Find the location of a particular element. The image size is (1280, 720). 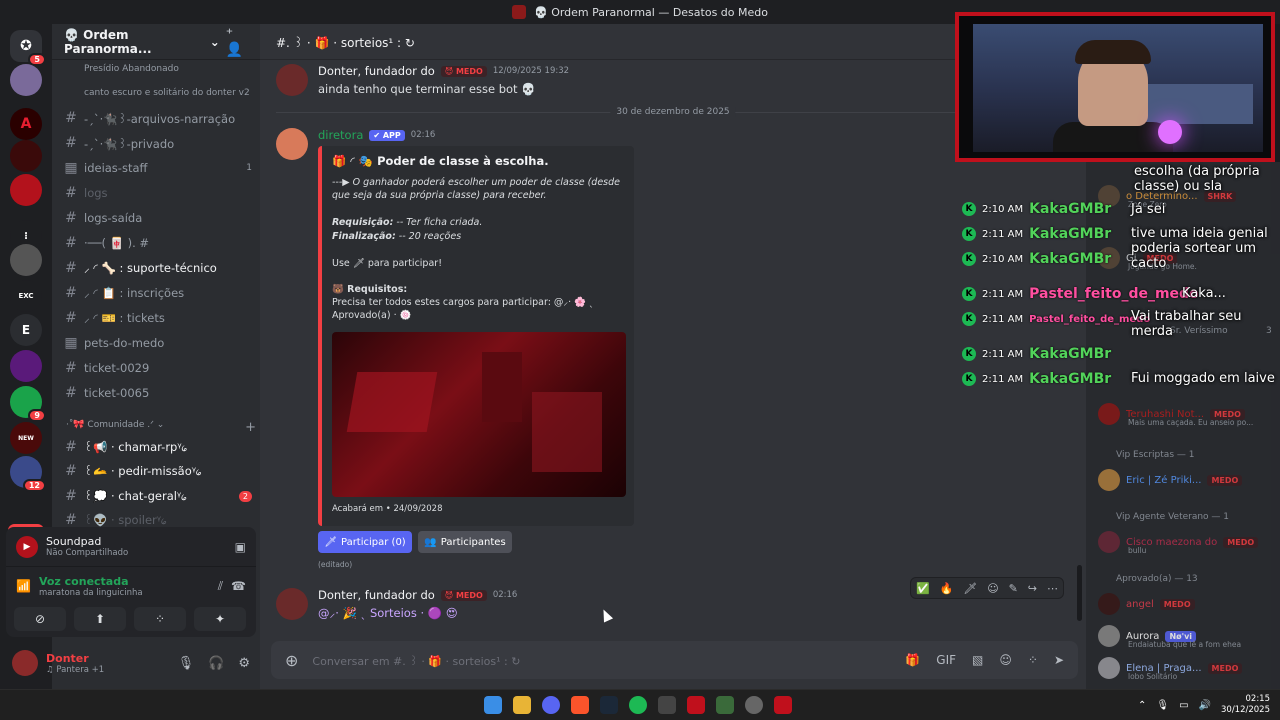

guild-icon-newras: NEW is located at coordinates (26, 438).